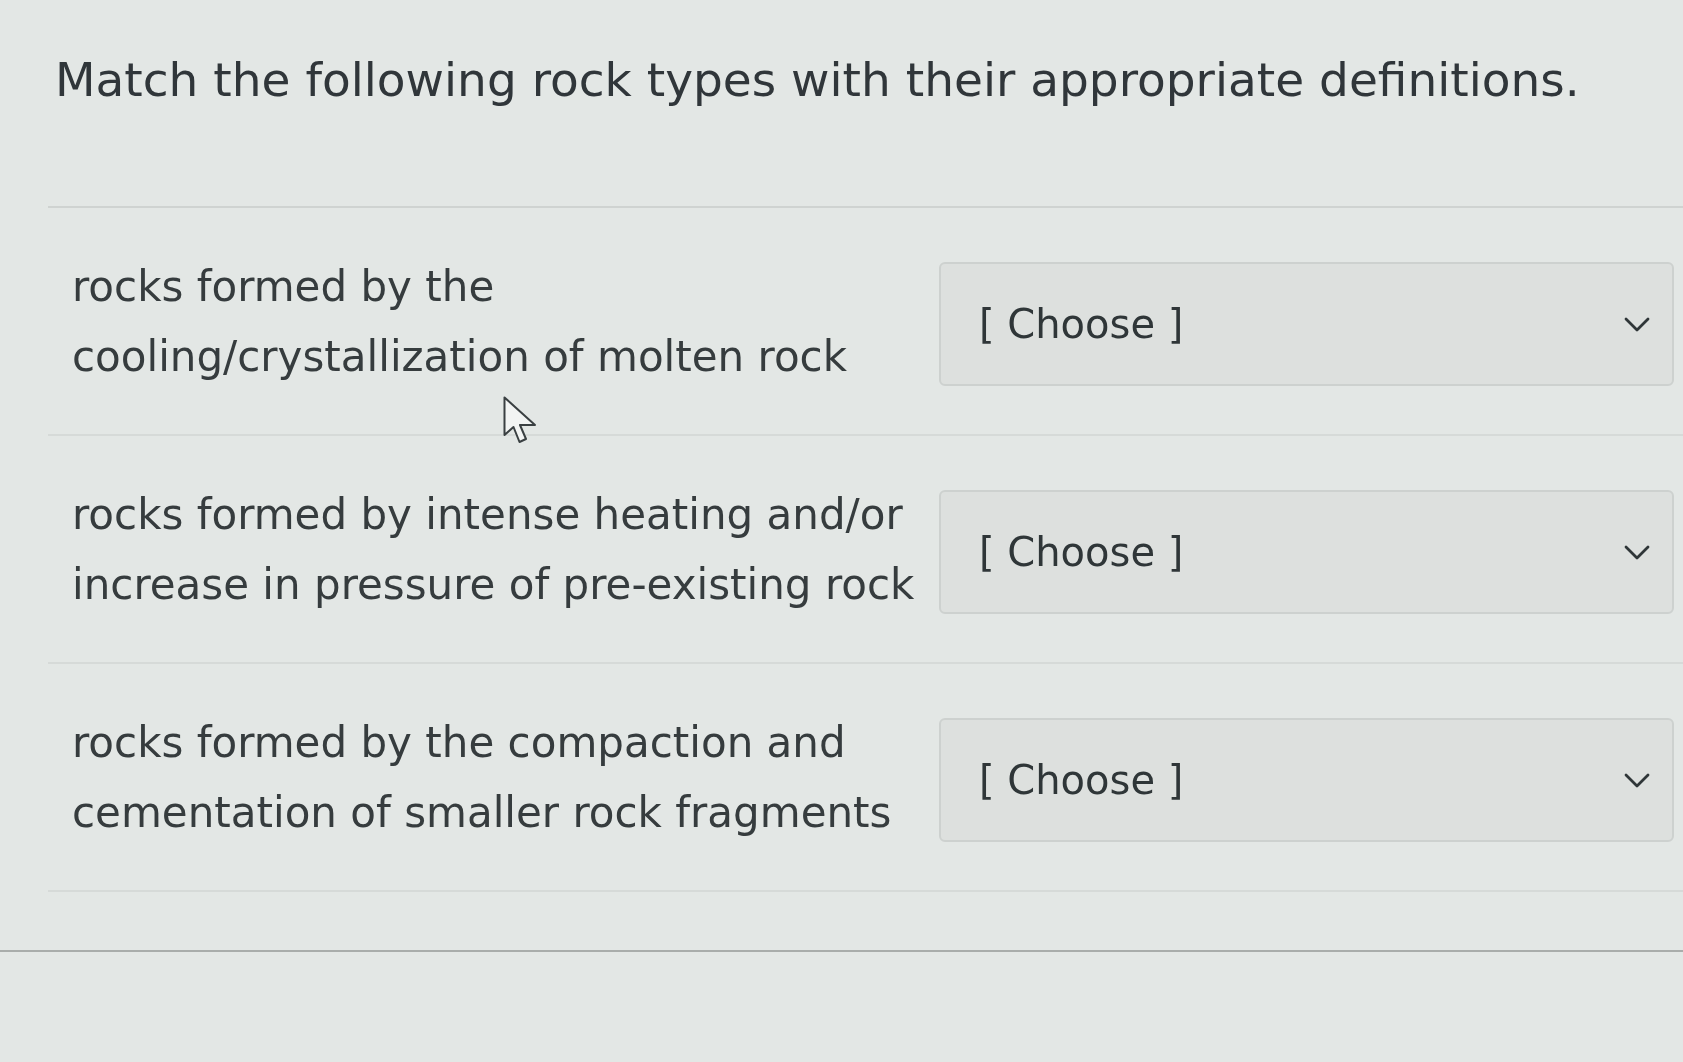 This screenshot has height=1062, width=1683. Describe the element at coordinates (494, 550) in the screenshot. I see `definition-text: rocks formed by intense heating and/or increase in pressure of pre-existing rock` at that location.